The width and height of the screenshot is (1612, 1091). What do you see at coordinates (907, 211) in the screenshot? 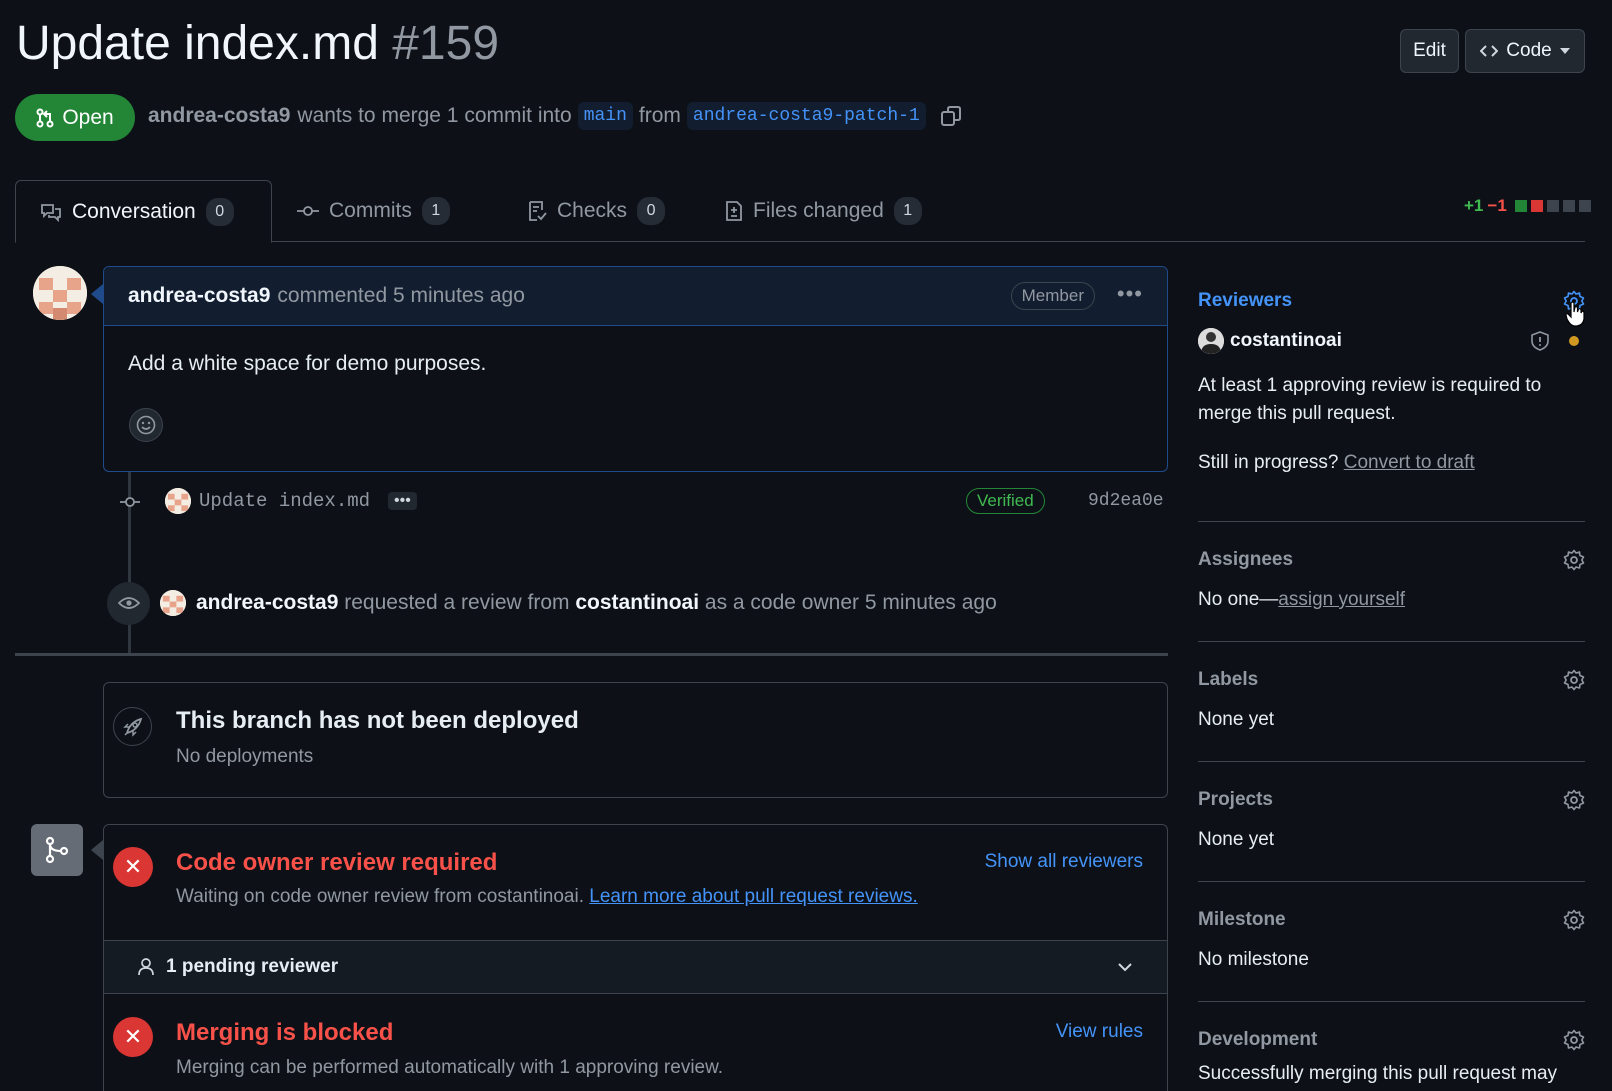
I see `tab-files-changed-count: 1` at bounding box center [907, 211].